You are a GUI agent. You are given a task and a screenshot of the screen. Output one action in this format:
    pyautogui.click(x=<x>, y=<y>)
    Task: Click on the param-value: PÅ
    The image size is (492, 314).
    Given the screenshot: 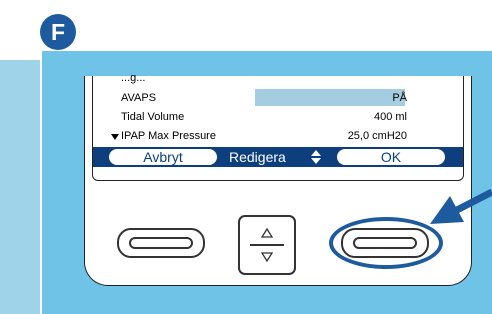 What is the action you would take?
    pyautogui.click(x=399, y=98)
    